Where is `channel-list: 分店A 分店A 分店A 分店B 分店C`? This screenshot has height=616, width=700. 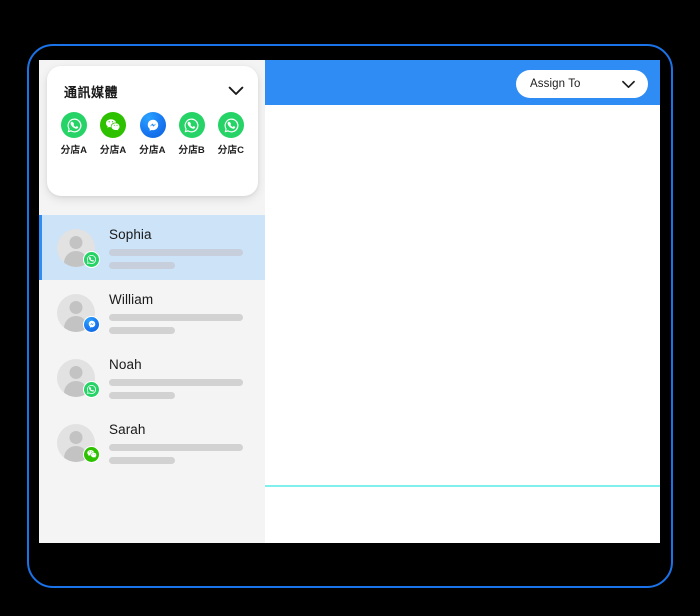
channel-list: 分店A 分店A 分店A 分店B 分店C is located at coordinates (152, 134).